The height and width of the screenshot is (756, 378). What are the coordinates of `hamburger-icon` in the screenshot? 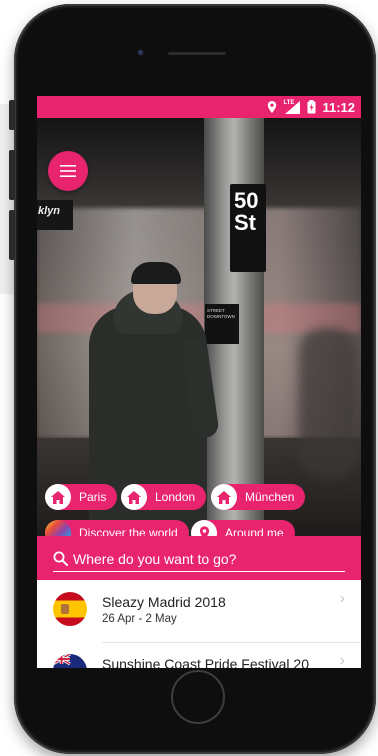 It's located at (68, 171).